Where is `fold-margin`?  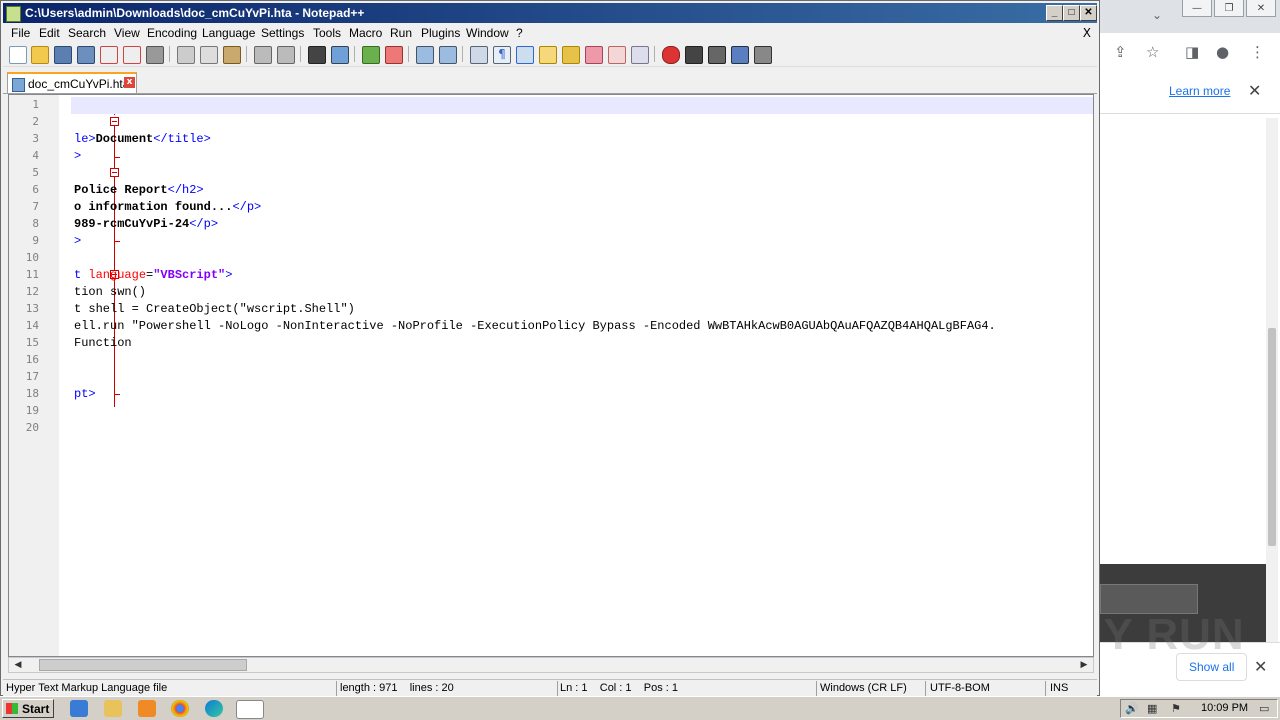 fold-margin is located at coordinates (89, 375).